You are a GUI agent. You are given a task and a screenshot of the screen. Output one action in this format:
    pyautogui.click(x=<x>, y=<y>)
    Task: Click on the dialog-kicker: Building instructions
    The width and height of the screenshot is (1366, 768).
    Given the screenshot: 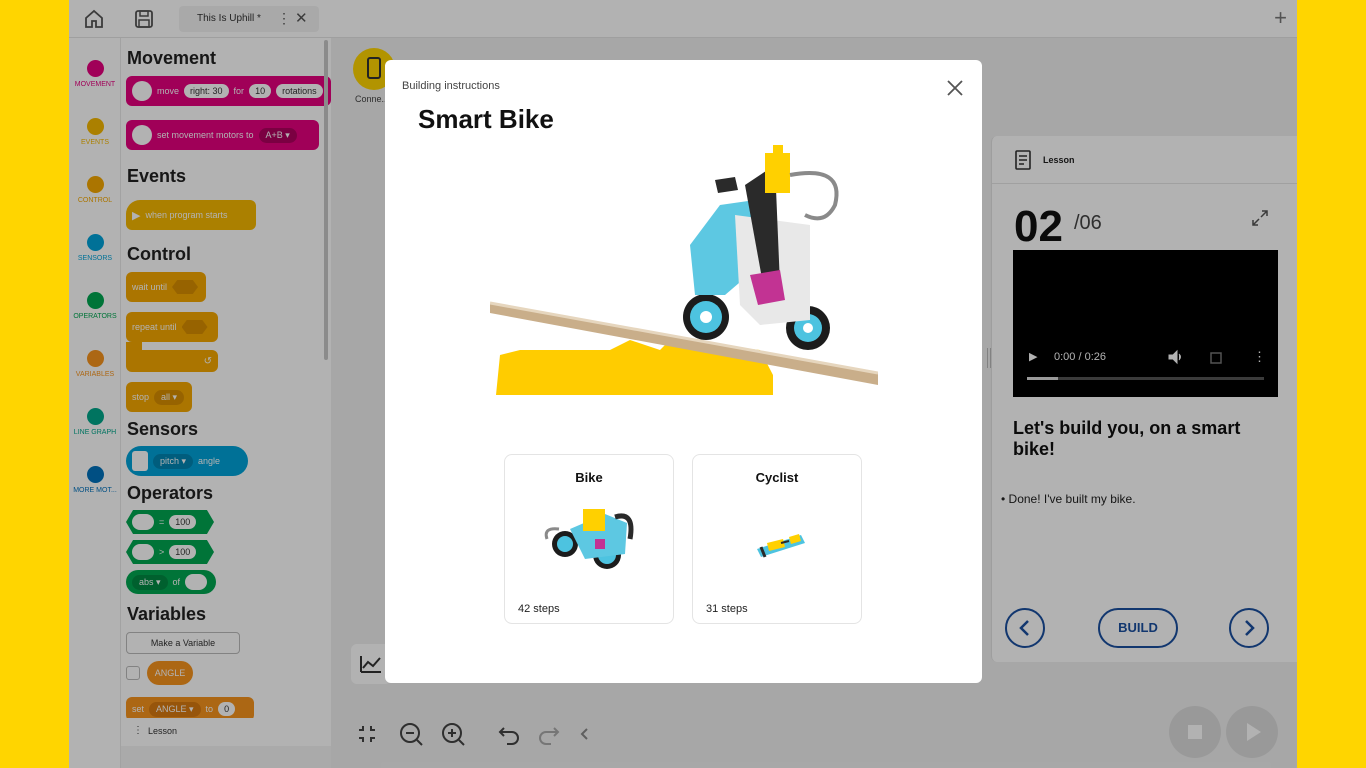 What is the action you would take?
    pyautogui.click(x=451, y=86)
    